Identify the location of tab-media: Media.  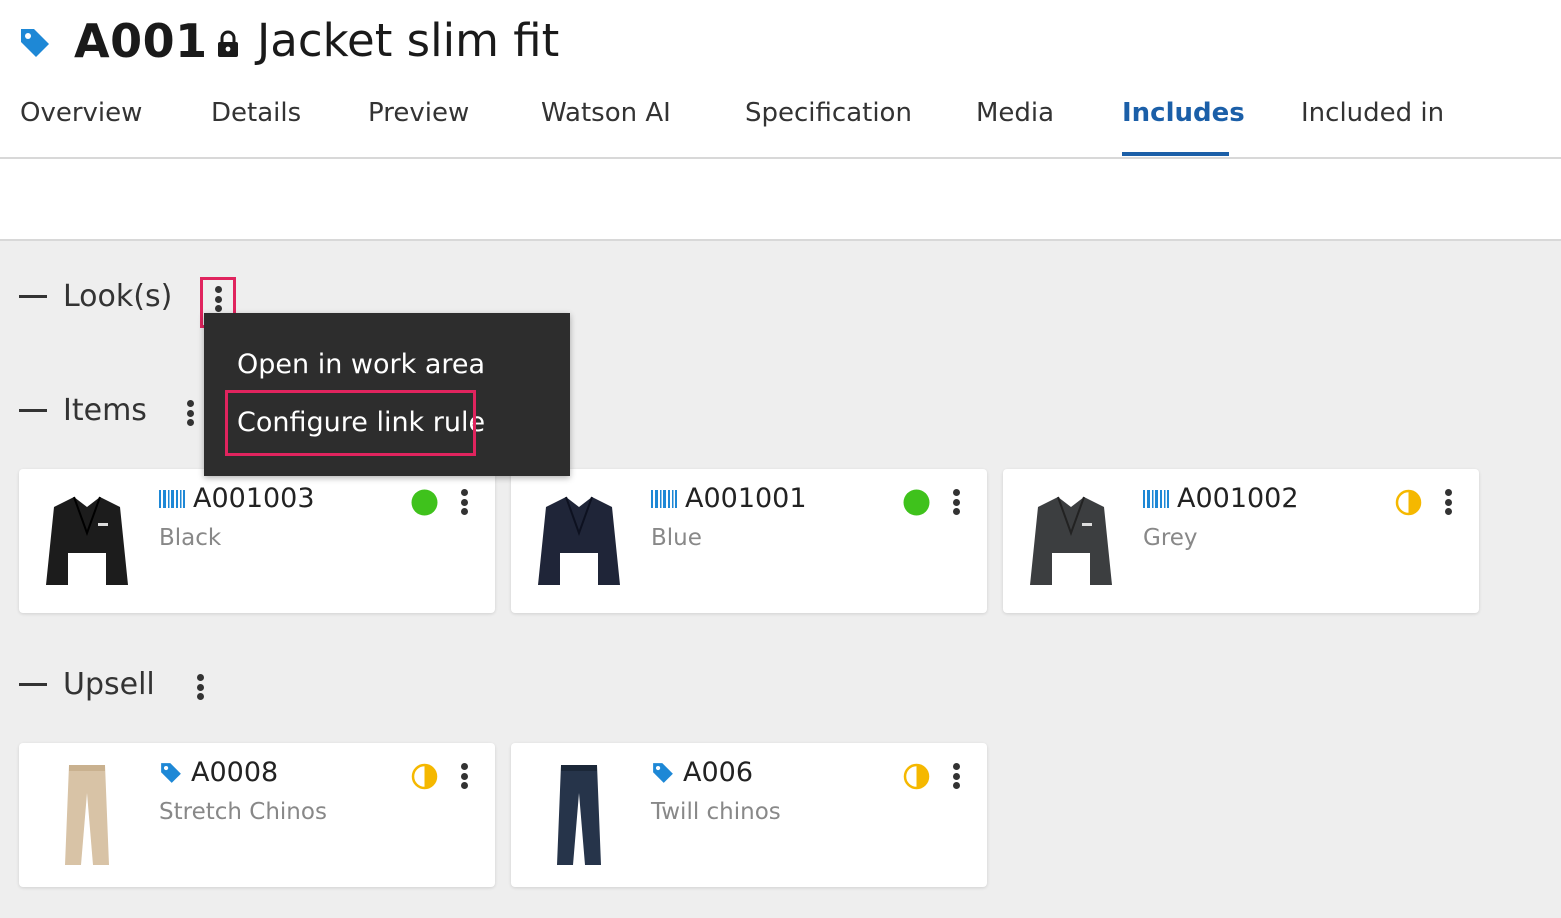
(1015, 113).